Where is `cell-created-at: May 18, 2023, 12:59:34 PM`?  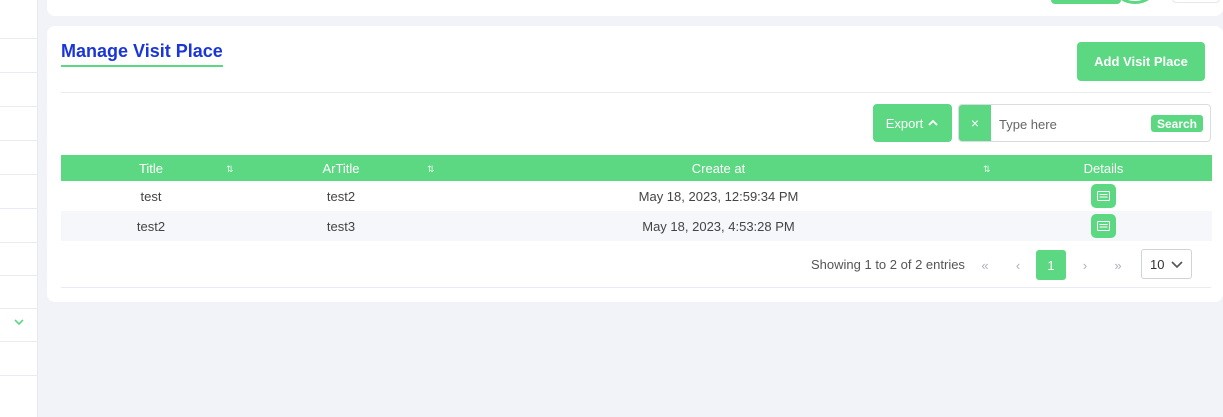
cell-created-at: May 18, 2023, 12:59:34 PM is located at coordinates (718, 196).